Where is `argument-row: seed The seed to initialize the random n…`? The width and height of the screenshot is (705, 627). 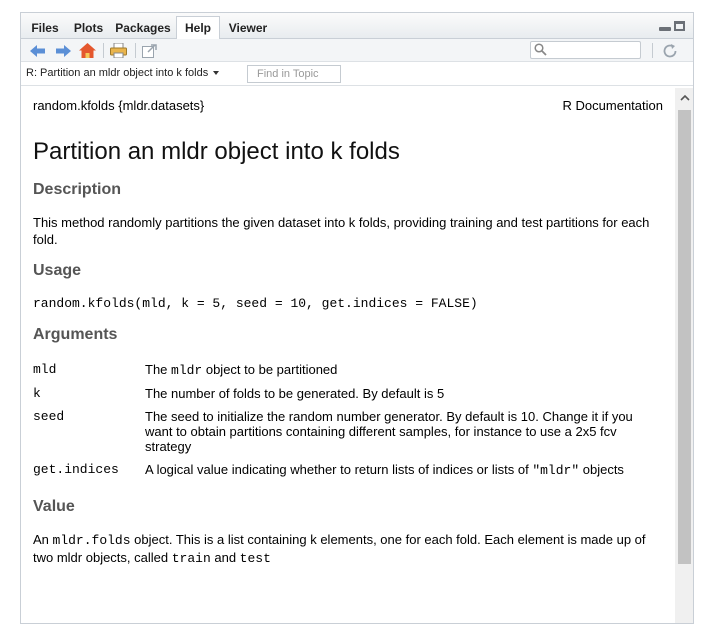
argument-row: seed The seed to initialize the random n… is located at coordinates (348, 432).